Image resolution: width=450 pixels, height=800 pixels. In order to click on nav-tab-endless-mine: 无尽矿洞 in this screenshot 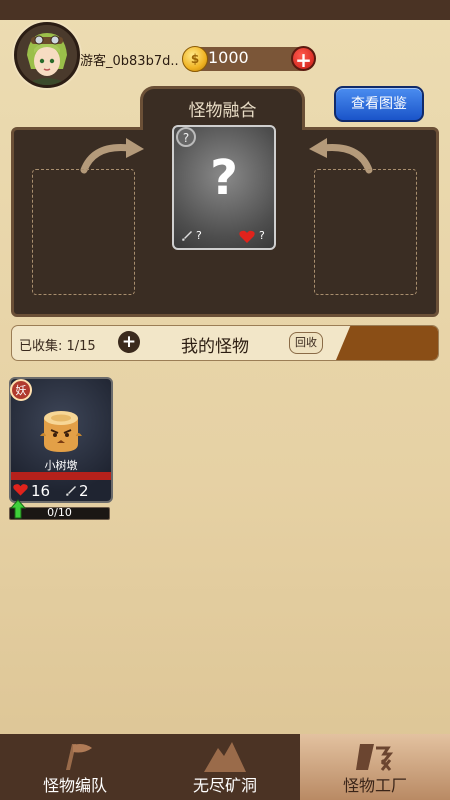, I will do `click(225, 767)`.